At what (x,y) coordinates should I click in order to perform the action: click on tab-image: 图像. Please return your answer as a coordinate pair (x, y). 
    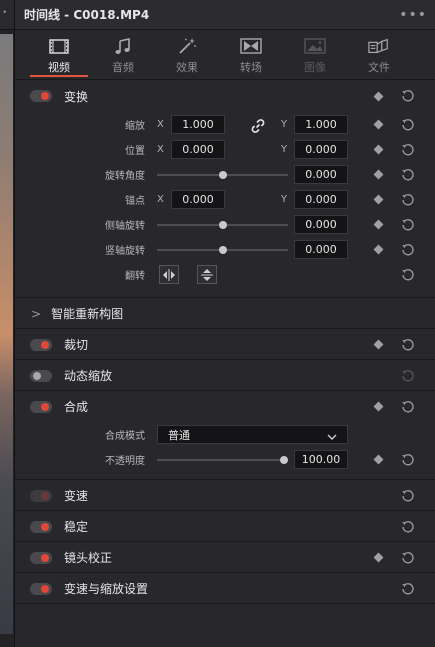
    Looking at the image, I should click on (315, 55).